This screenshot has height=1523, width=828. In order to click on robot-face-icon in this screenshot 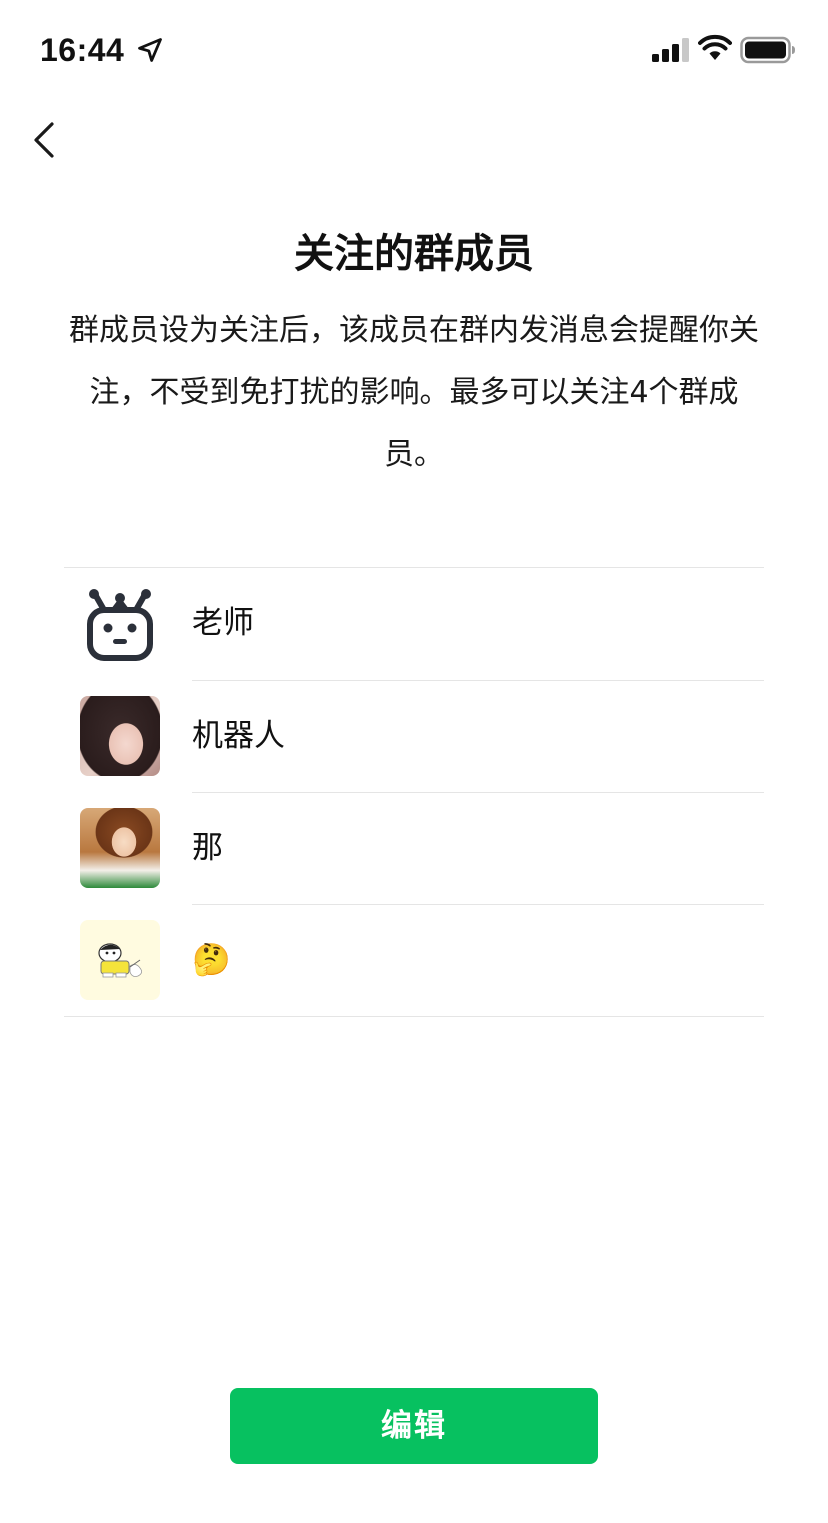, I will do `click(120, 625)`.